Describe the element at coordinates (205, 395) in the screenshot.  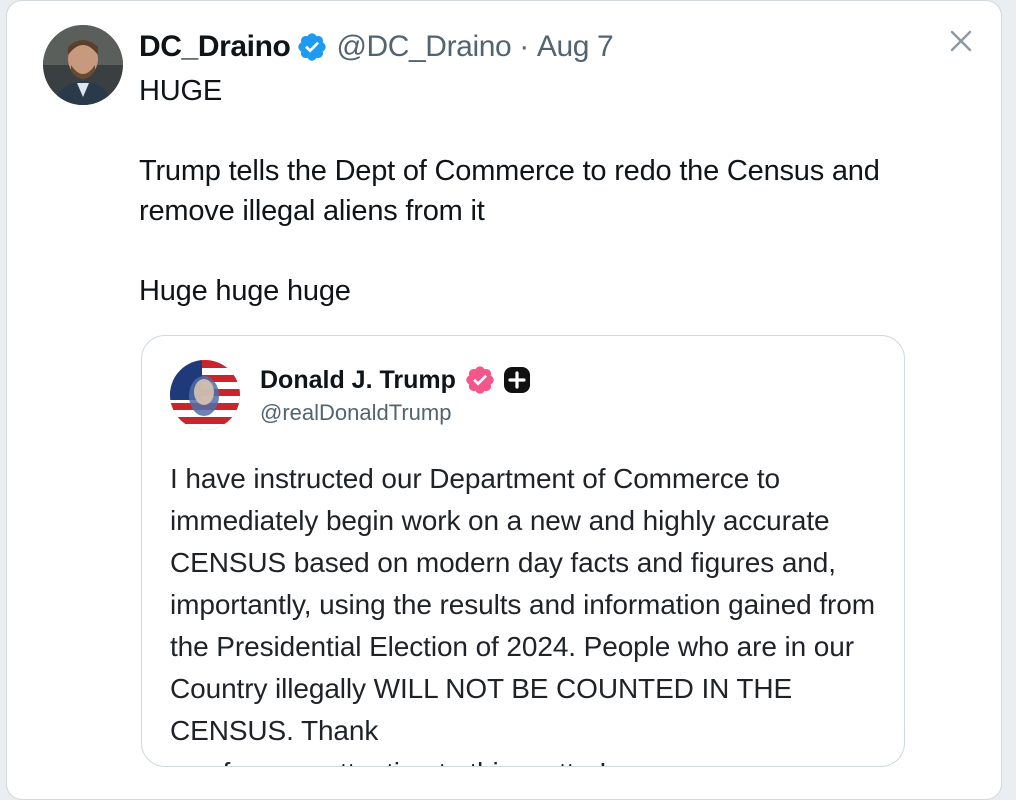
I see `quoted-author-avatar` at that location.